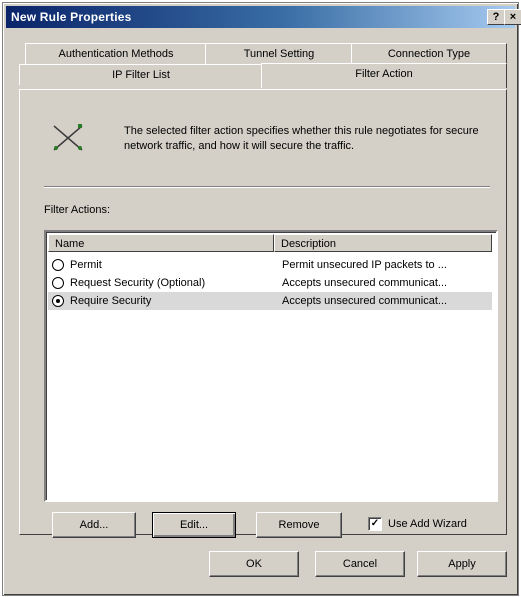 The image size is (521, 597). What do you see at coordinates (86, 265) in the screenshot?
I see `item-name: Permit` at bounding box center [86, 265].